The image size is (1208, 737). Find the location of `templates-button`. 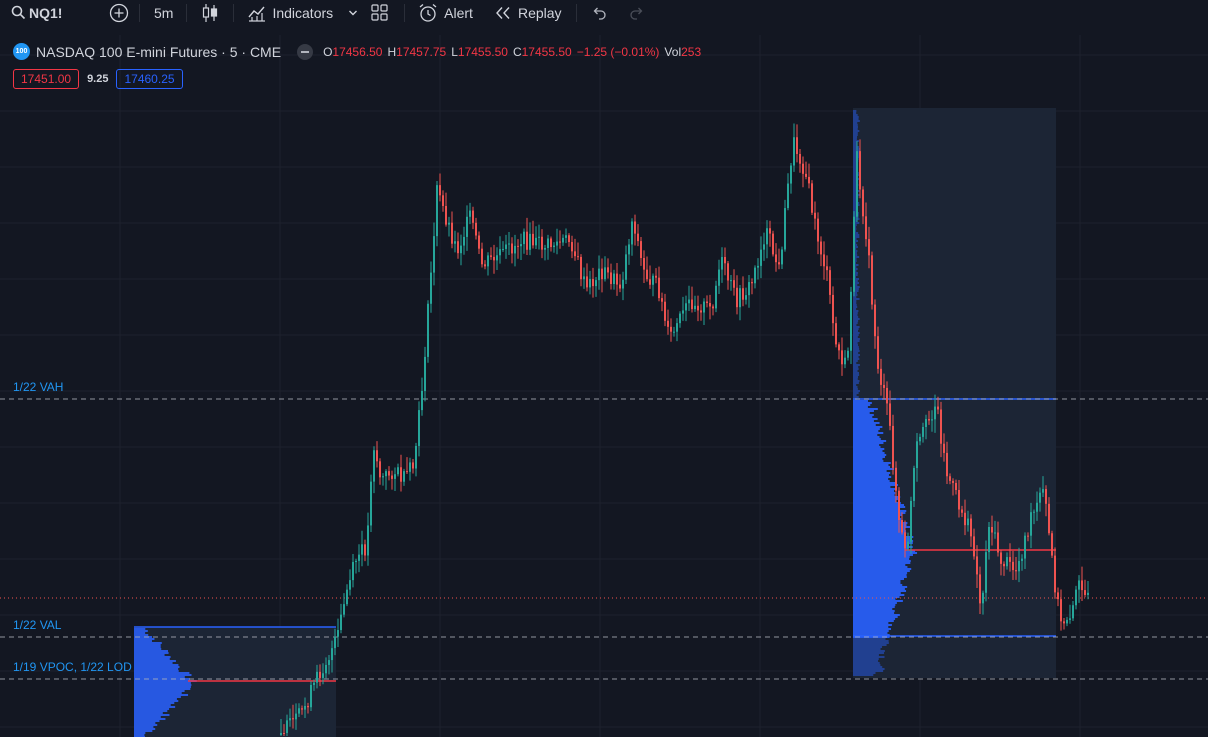

templates-button is located at coordinates (386, 12).